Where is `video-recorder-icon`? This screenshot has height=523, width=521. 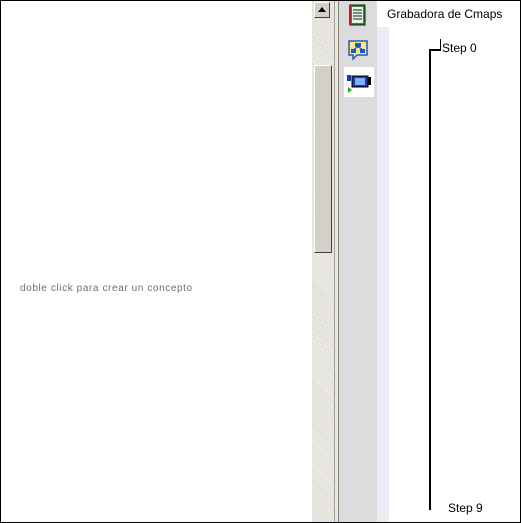
video-recorder-icon is located at coordinates (359, 84).